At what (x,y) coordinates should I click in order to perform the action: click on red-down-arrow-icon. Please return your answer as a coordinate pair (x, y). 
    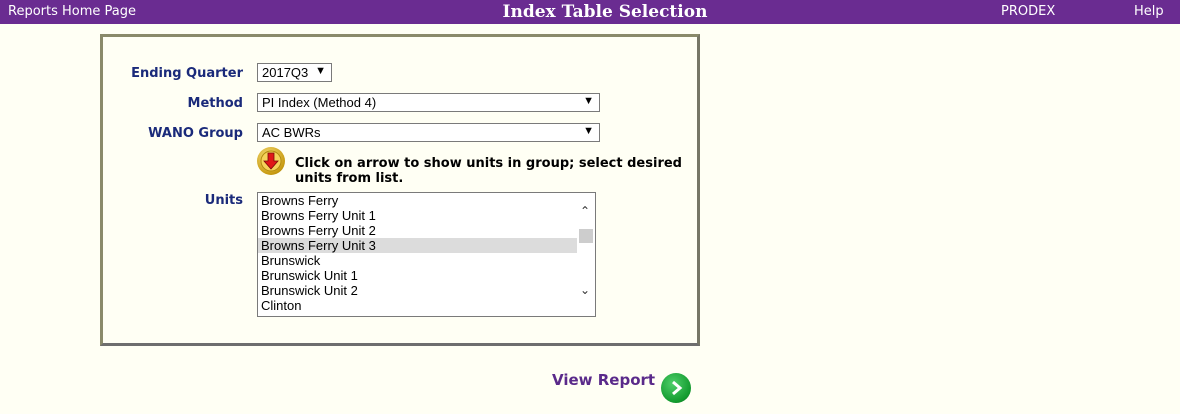
    Looking at the image, I should click on (271, 161).